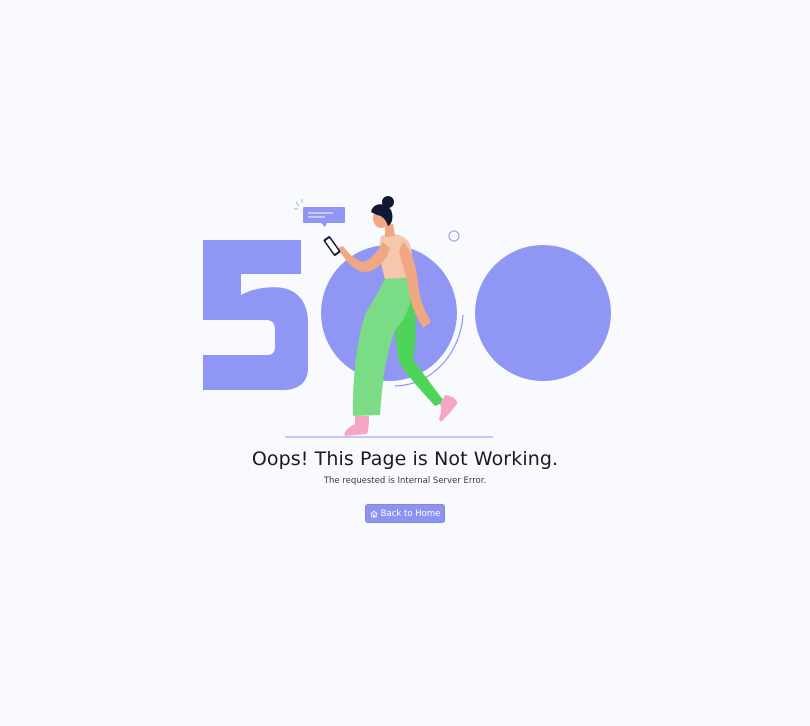 This screenshot has width=810, height=726. I want to click on digit-0-second-graphic, so click(543, 313).